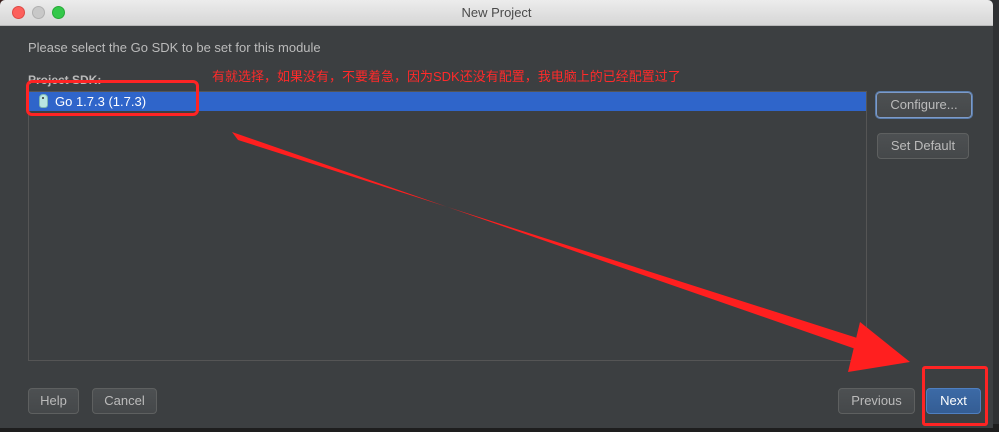 The width and height of the screenshot is (999, 432). What do you see at coordinates (876, 401) in the screenshot?
I see `previous-button: Previous` at bounding box center [876, 401].